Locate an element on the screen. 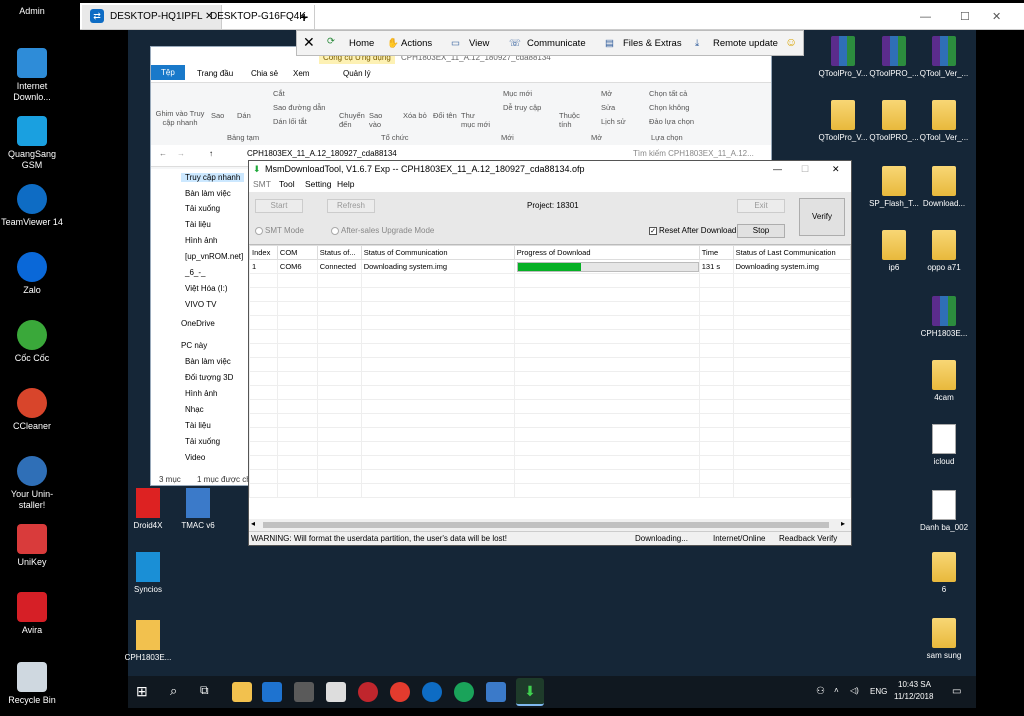 The height and width of the screenshot is (716, 1024). tab-home: Trang đầu is located at coordinates (215, 73).